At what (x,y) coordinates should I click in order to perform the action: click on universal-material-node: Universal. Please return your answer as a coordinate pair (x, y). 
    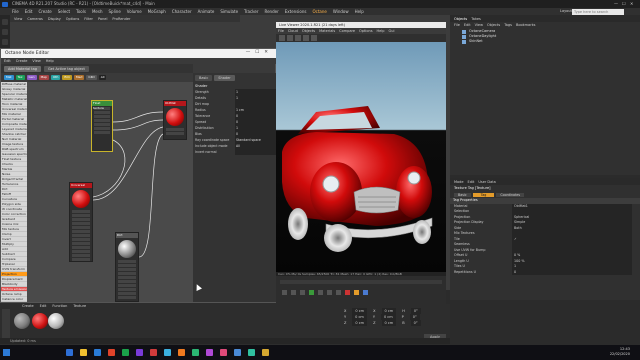
    Looking at the image, I should click on (81, 222).